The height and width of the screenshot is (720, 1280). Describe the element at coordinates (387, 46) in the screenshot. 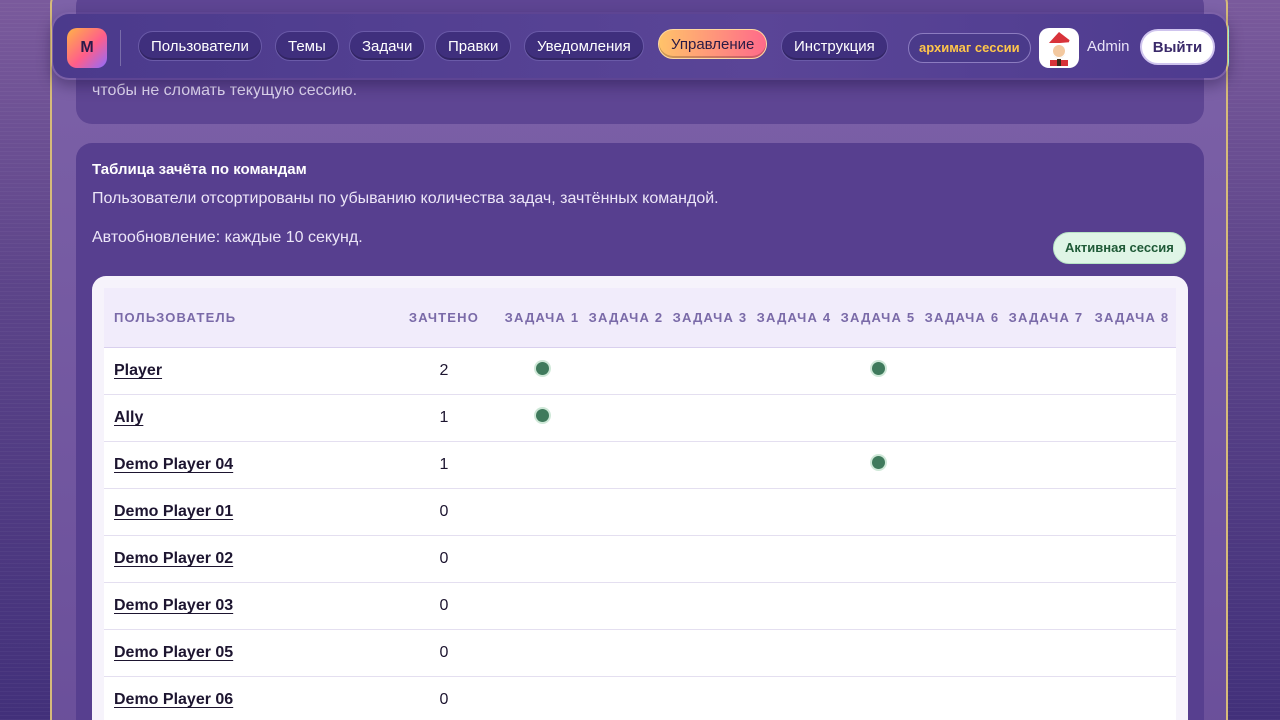

I see `nav-tasks: Задачи` at that location.